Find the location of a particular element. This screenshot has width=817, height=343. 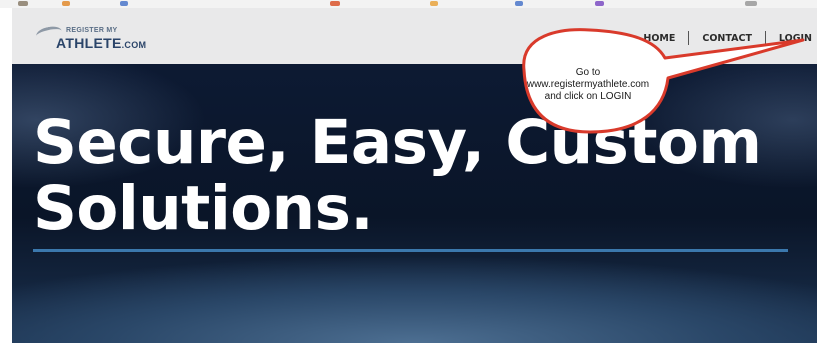

nav-contact-link: CONTACT is located at coordinates (727, 38).